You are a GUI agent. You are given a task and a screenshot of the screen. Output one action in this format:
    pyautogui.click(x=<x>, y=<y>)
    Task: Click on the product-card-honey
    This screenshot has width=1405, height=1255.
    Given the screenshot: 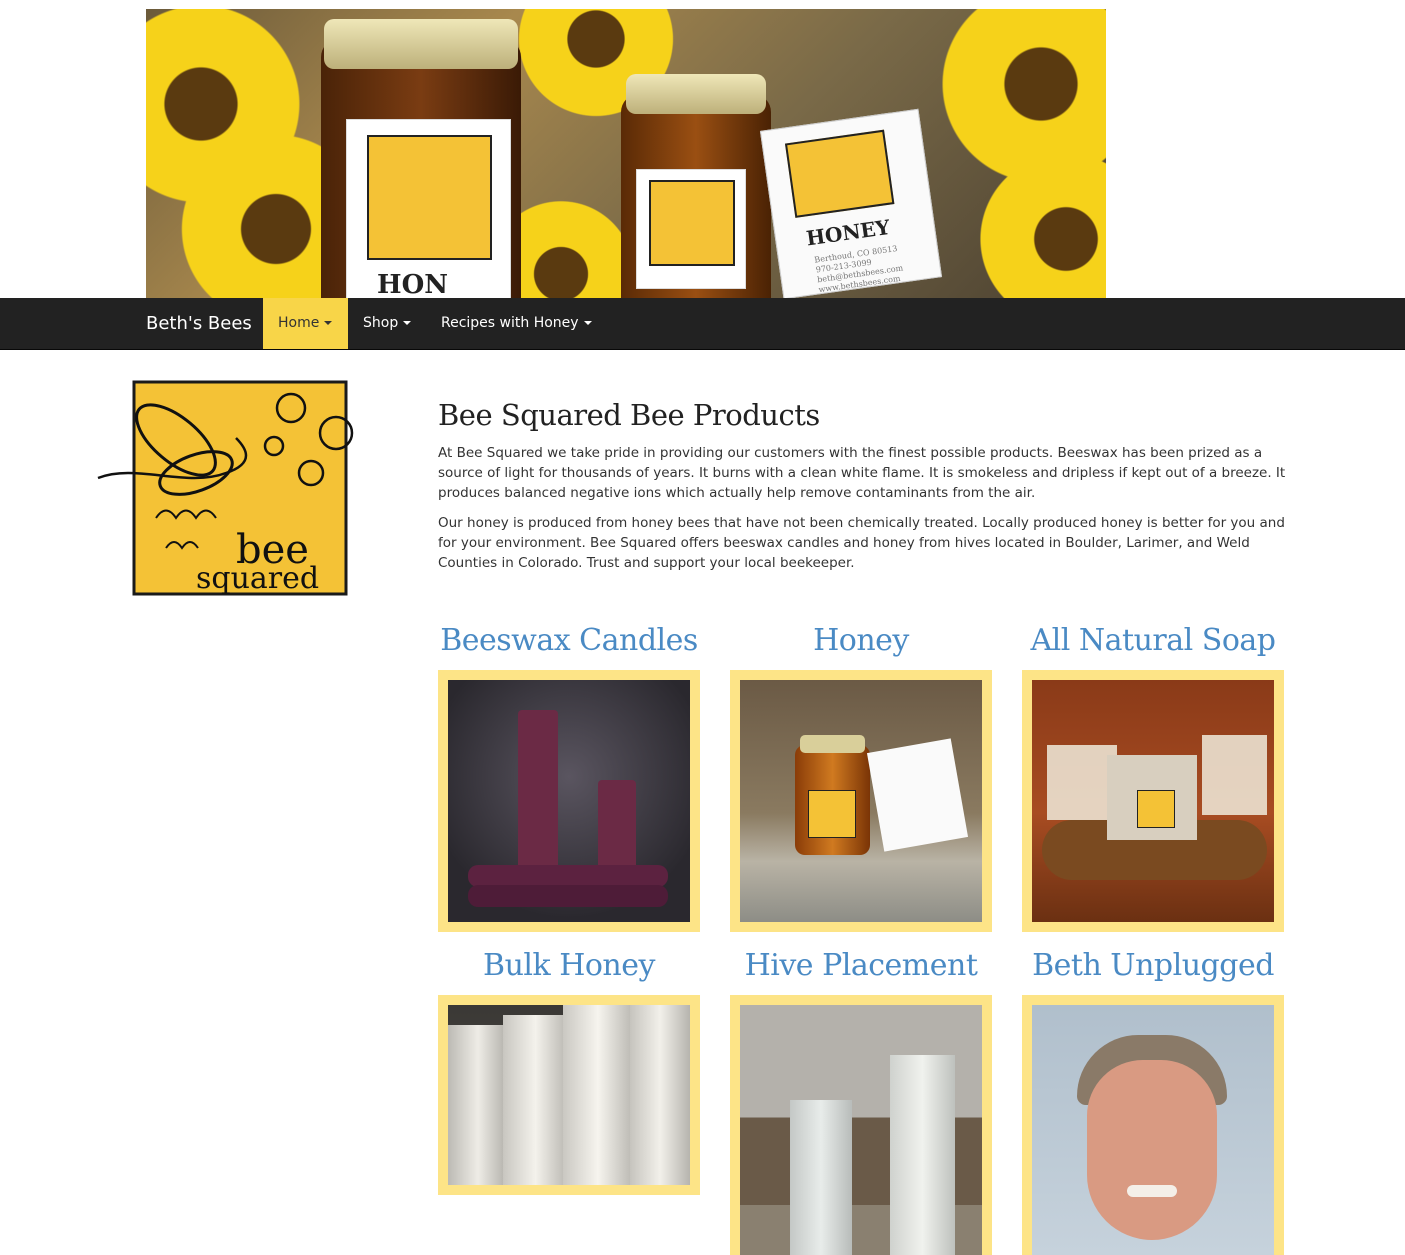 What is the action you would take?
    pyautogui.click(x=861, y=801)
    